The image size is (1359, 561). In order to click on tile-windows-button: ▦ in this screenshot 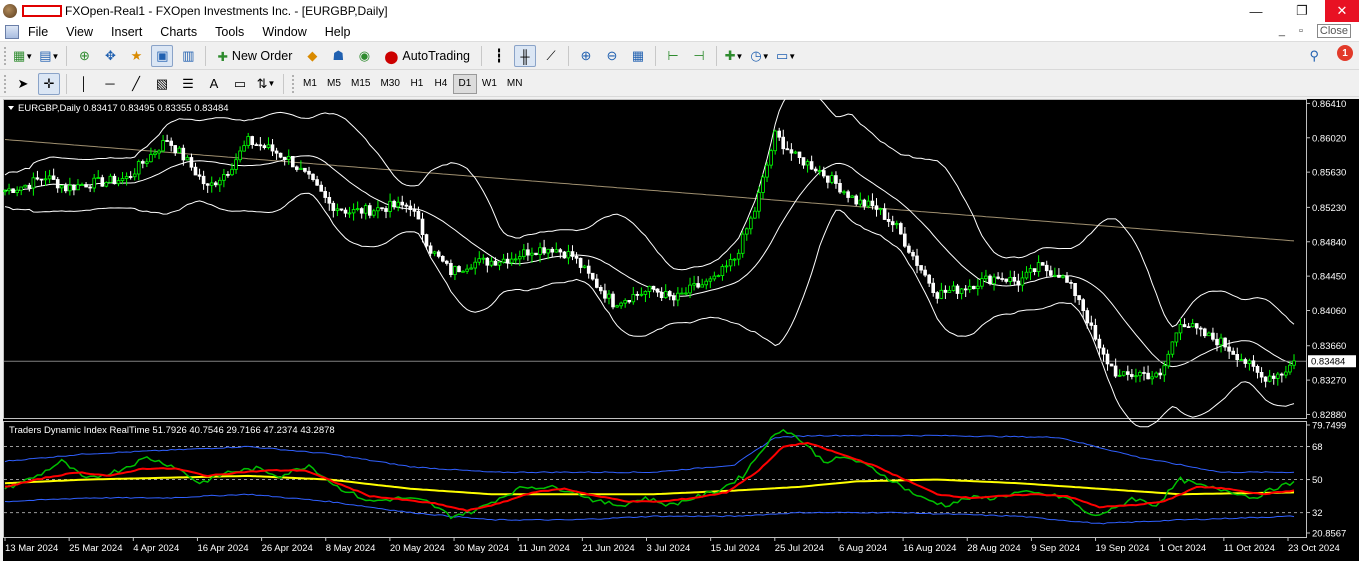, I will do `click(638, 56)`.